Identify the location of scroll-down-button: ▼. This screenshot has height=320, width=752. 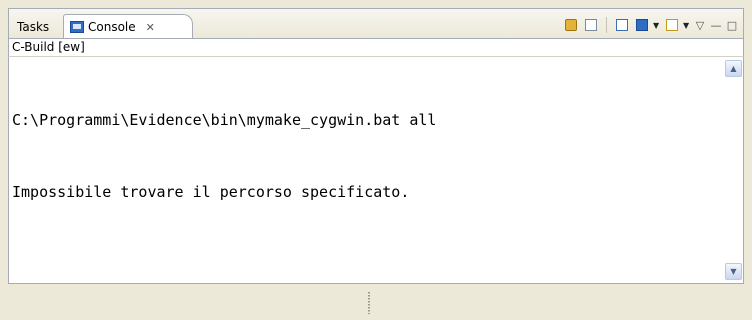
(733, 271).